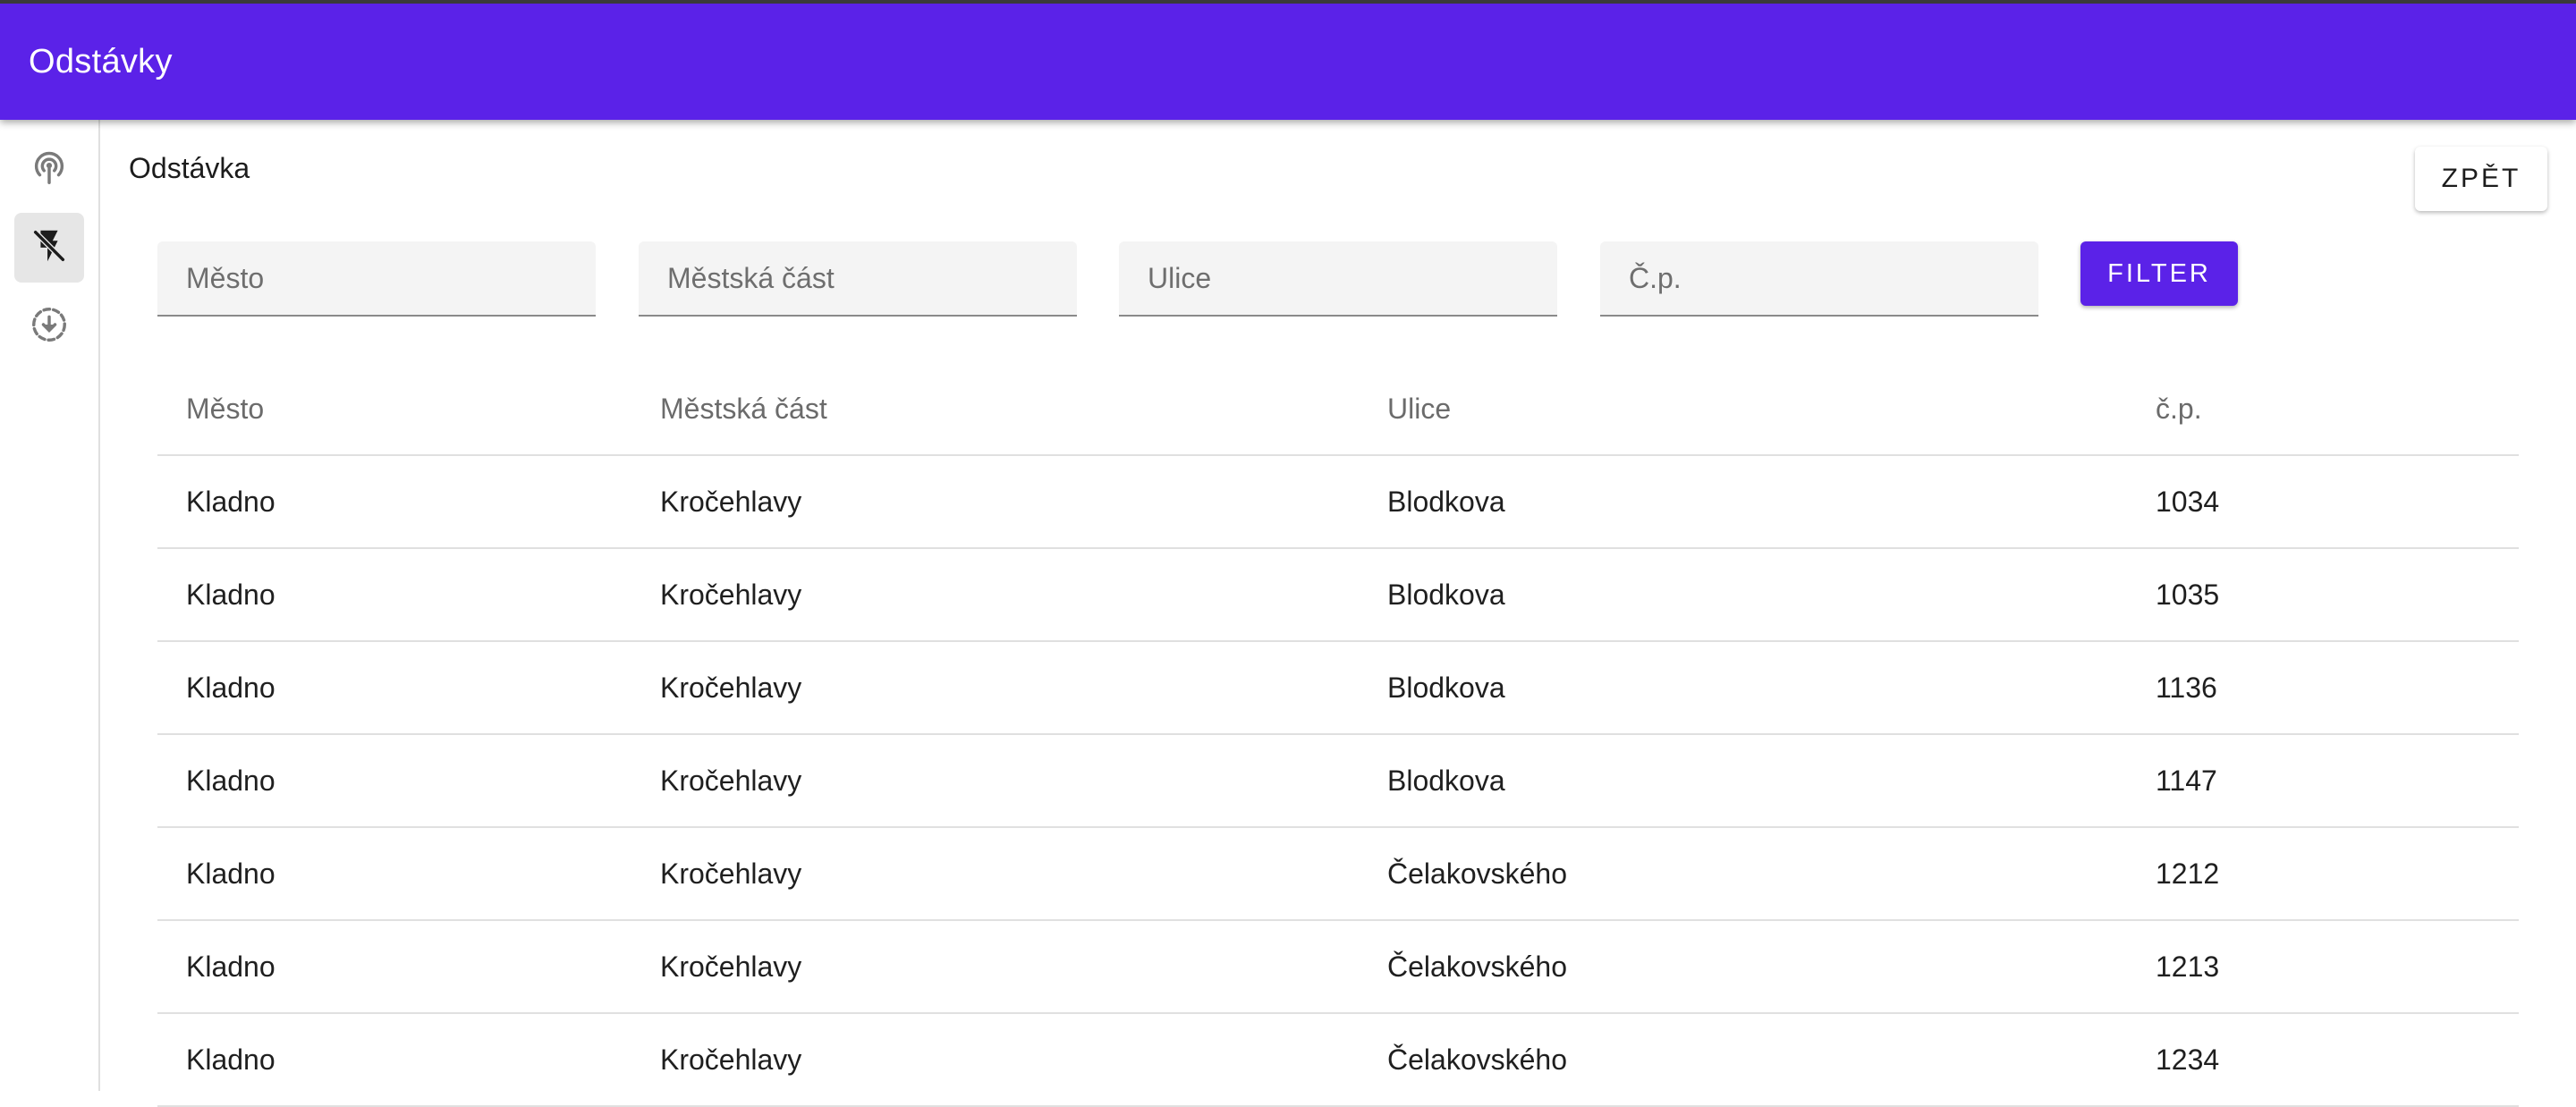 This screenshot has height=1107, width=2576. I want to click on table-row: Kladno Kročehlavy Blodkova 1147, so click(1338, 781).